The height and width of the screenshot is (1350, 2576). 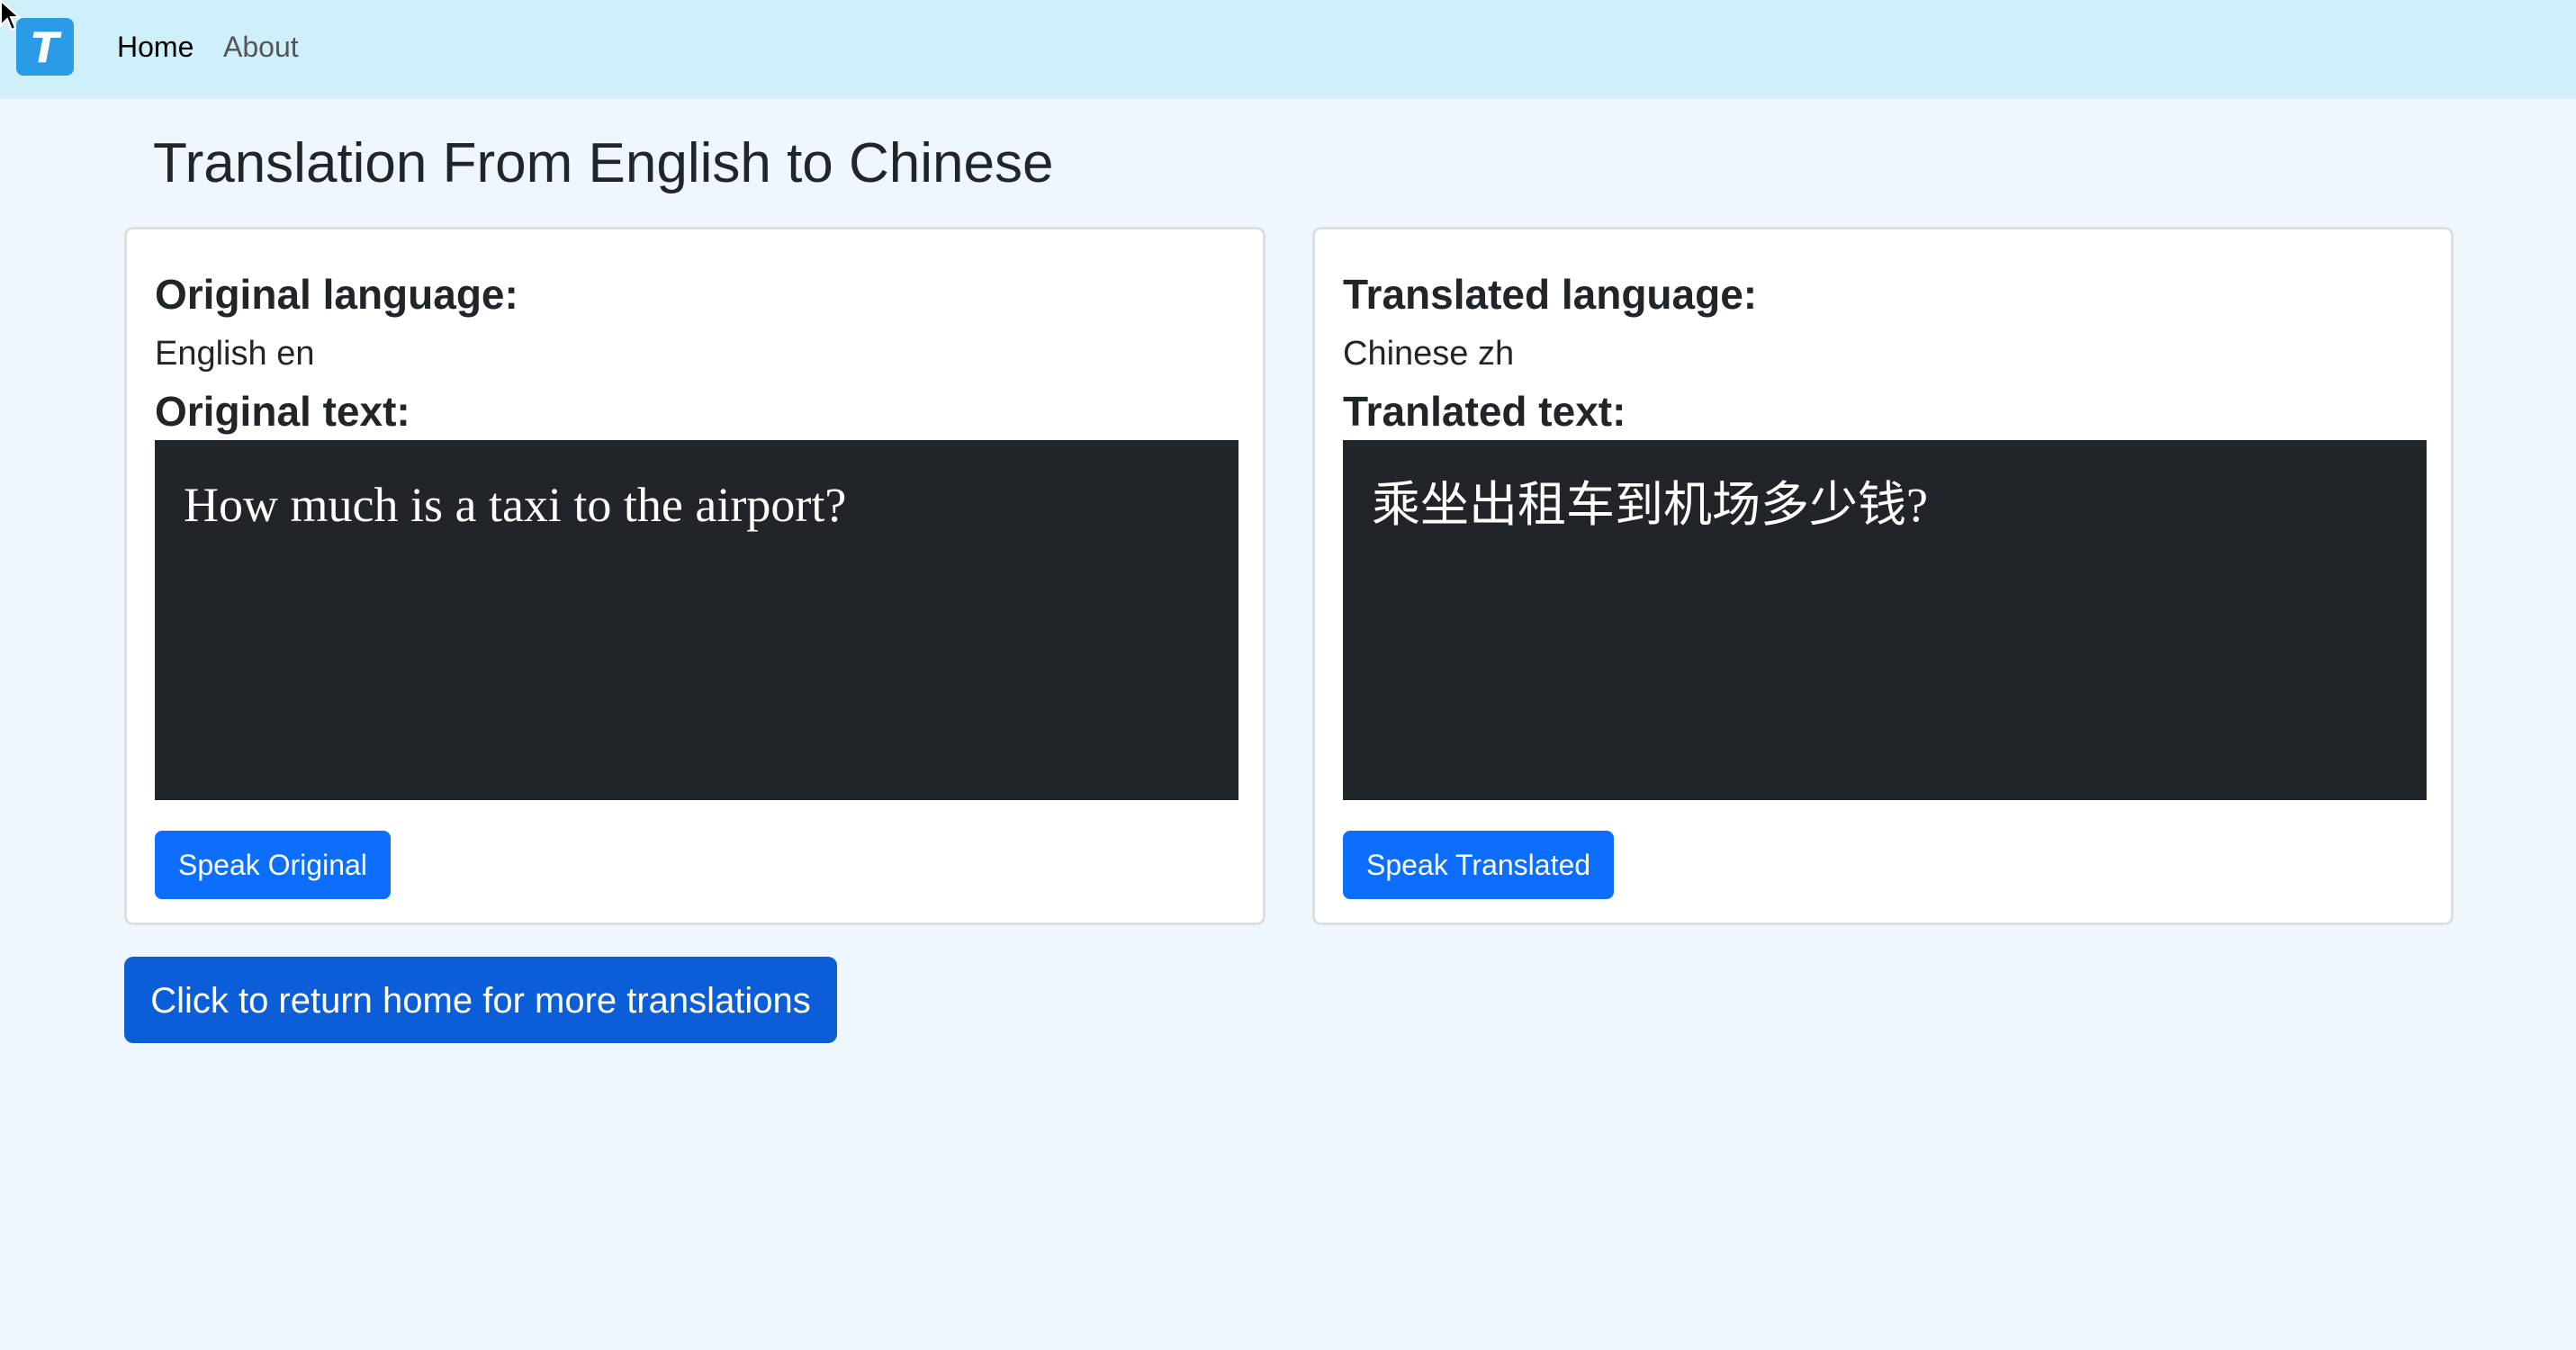 What do you see at coordinates (11, 16) in the screenshot?
I see `mouse-cursor-icon` at bounding box center [11, 16].